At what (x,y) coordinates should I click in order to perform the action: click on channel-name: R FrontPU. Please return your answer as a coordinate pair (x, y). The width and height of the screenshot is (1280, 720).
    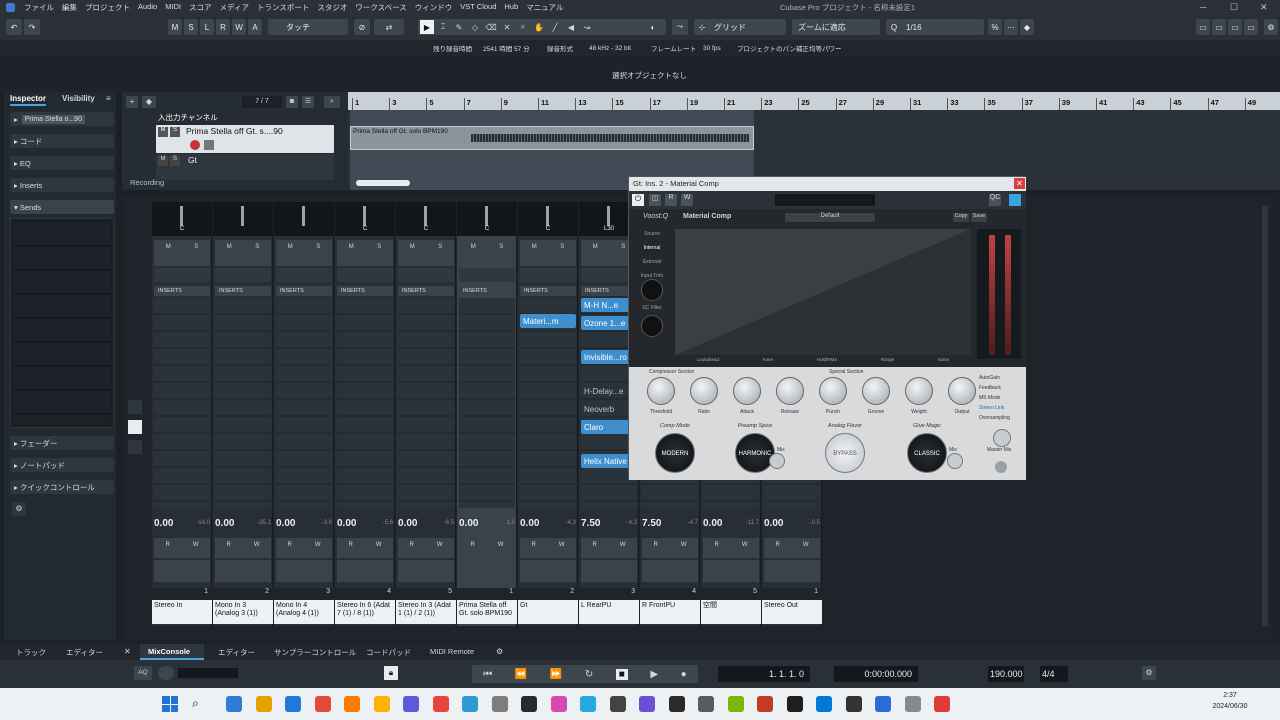
    Looking at the image, I should click on (670, 612).